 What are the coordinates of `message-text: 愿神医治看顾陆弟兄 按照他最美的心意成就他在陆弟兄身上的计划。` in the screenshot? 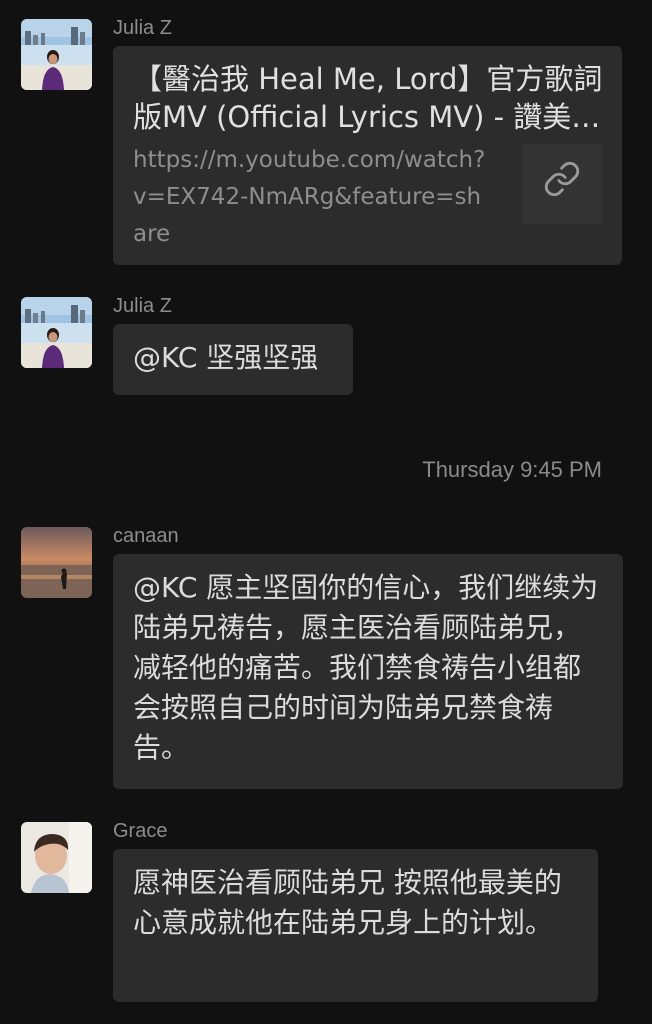 It's located at (347, 902).